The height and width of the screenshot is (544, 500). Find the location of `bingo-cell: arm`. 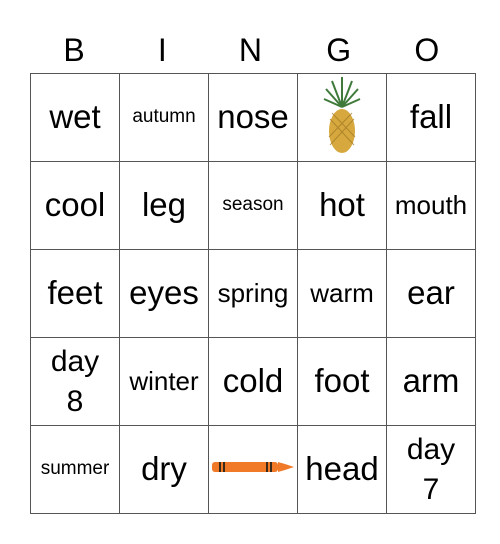

bingo-cell: arm is located at coordinates (431, 381).